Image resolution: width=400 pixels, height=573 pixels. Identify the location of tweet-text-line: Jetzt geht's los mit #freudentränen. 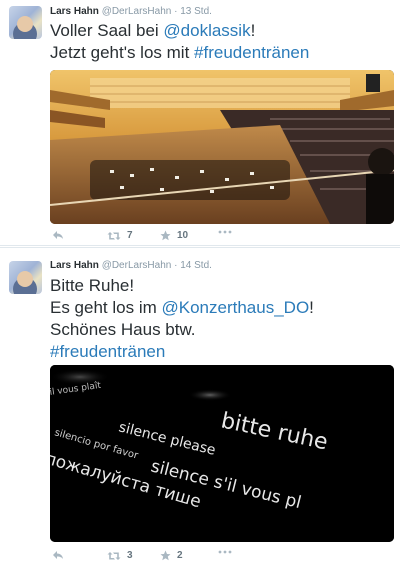
(179, 53).